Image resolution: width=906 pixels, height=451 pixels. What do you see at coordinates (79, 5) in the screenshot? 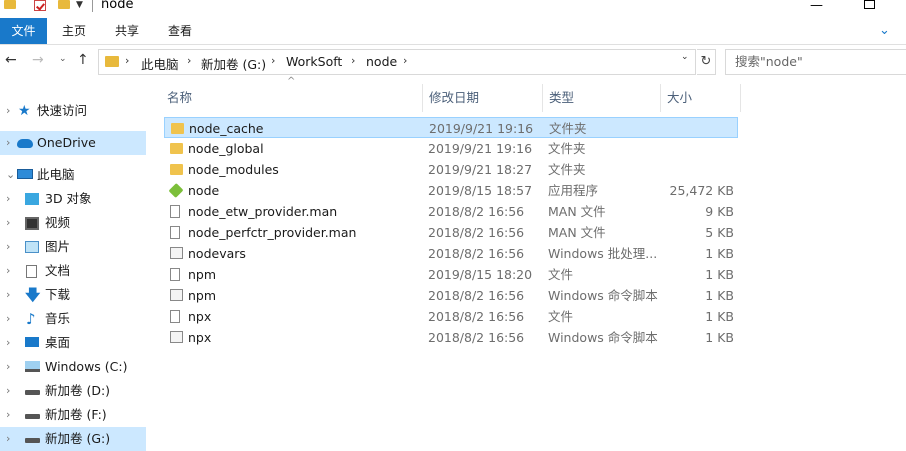
I see `customize-dropdown-icon: ▼` at bounding box center [79, 5].